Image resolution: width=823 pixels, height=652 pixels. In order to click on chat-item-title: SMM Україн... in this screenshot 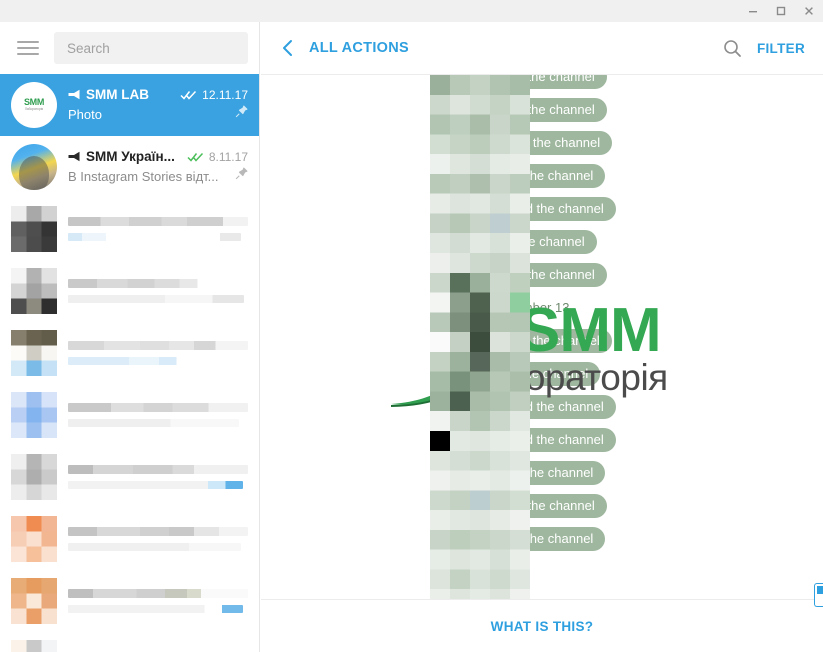, I will do `click(130, 156)`.